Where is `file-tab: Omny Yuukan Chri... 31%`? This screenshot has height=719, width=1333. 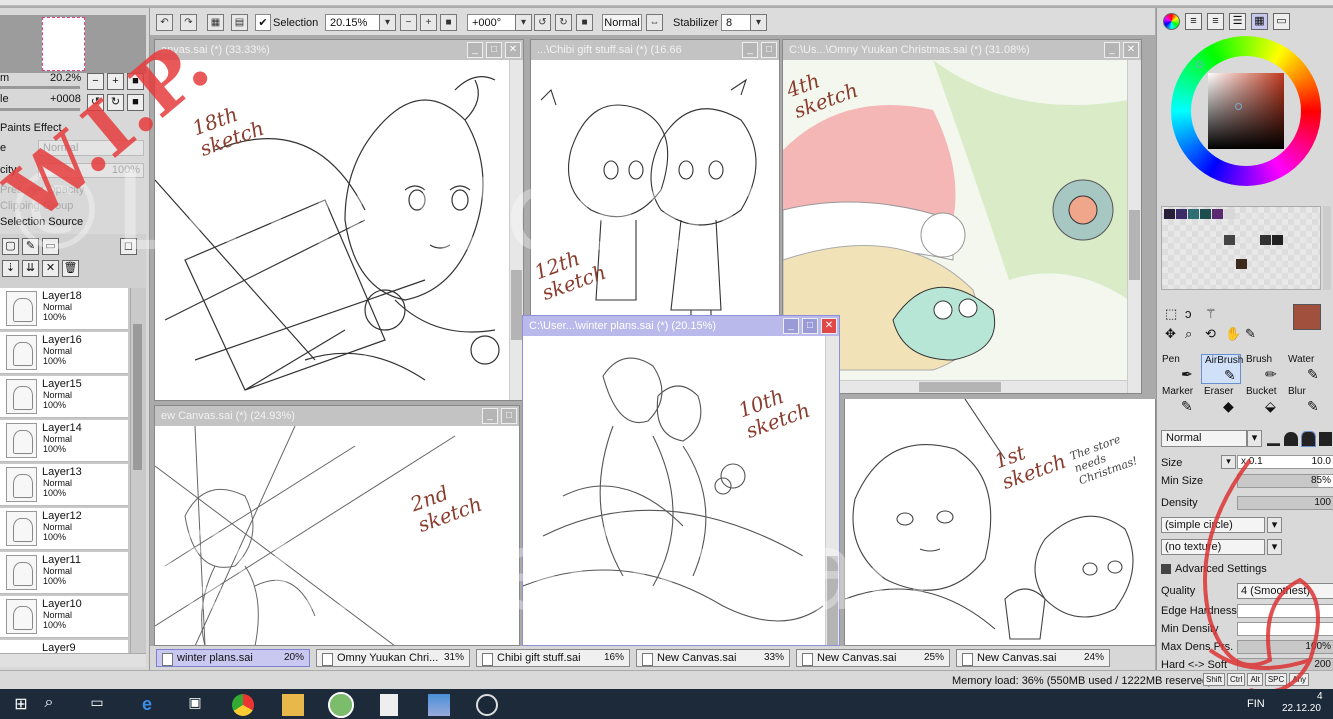 file-tab: Omny Yuukan Chri... 31% is located at coordinates (393, 658).